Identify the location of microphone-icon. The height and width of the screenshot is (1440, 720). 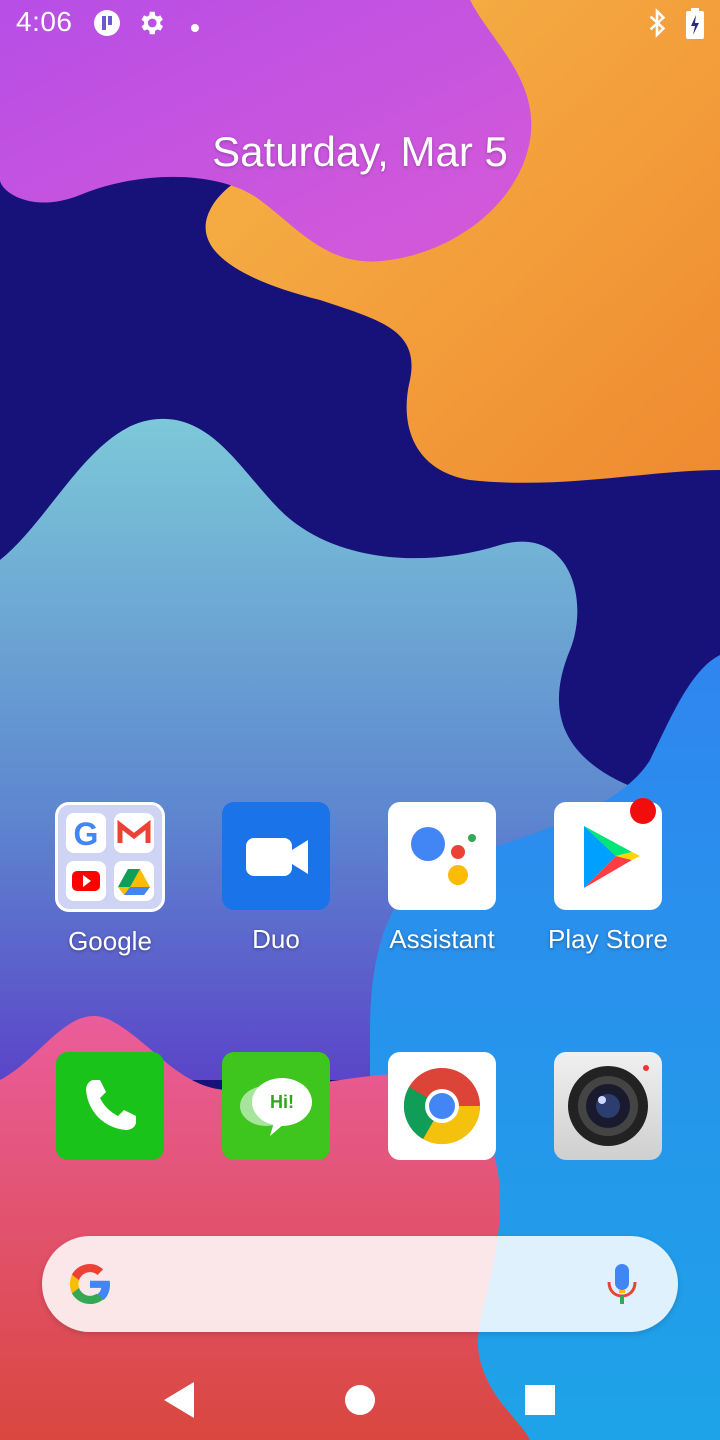
(622, 1286).